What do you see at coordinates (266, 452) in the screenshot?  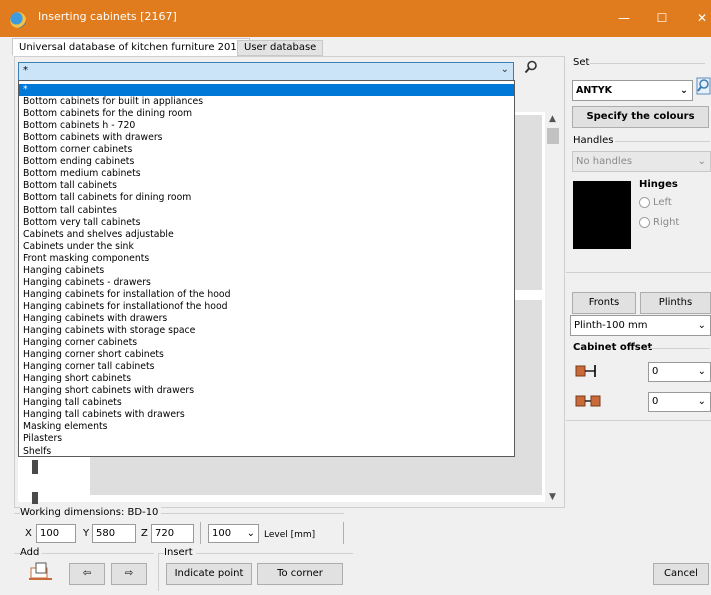 I see `dropdown-option: Shelfs` at bounding box center [266, 452].